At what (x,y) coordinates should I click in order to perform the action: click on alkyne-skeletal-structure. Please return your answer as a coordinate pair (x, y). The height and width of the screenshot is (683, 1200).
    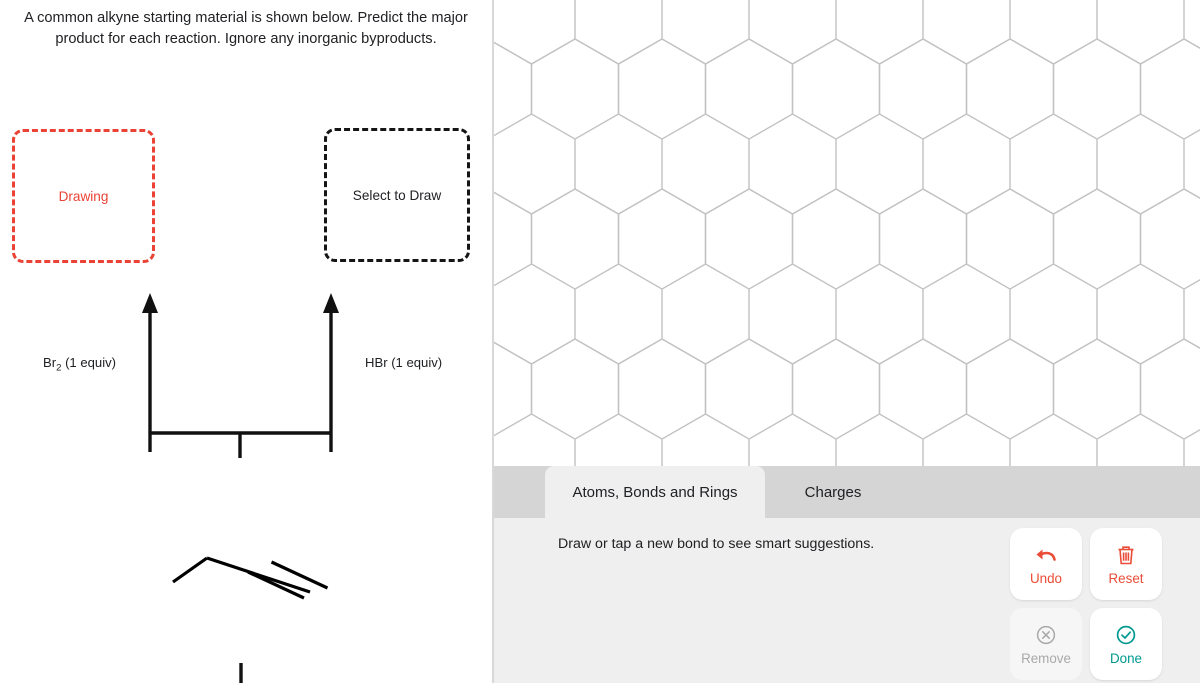
    Looking at the image, I should click on (250, 578).